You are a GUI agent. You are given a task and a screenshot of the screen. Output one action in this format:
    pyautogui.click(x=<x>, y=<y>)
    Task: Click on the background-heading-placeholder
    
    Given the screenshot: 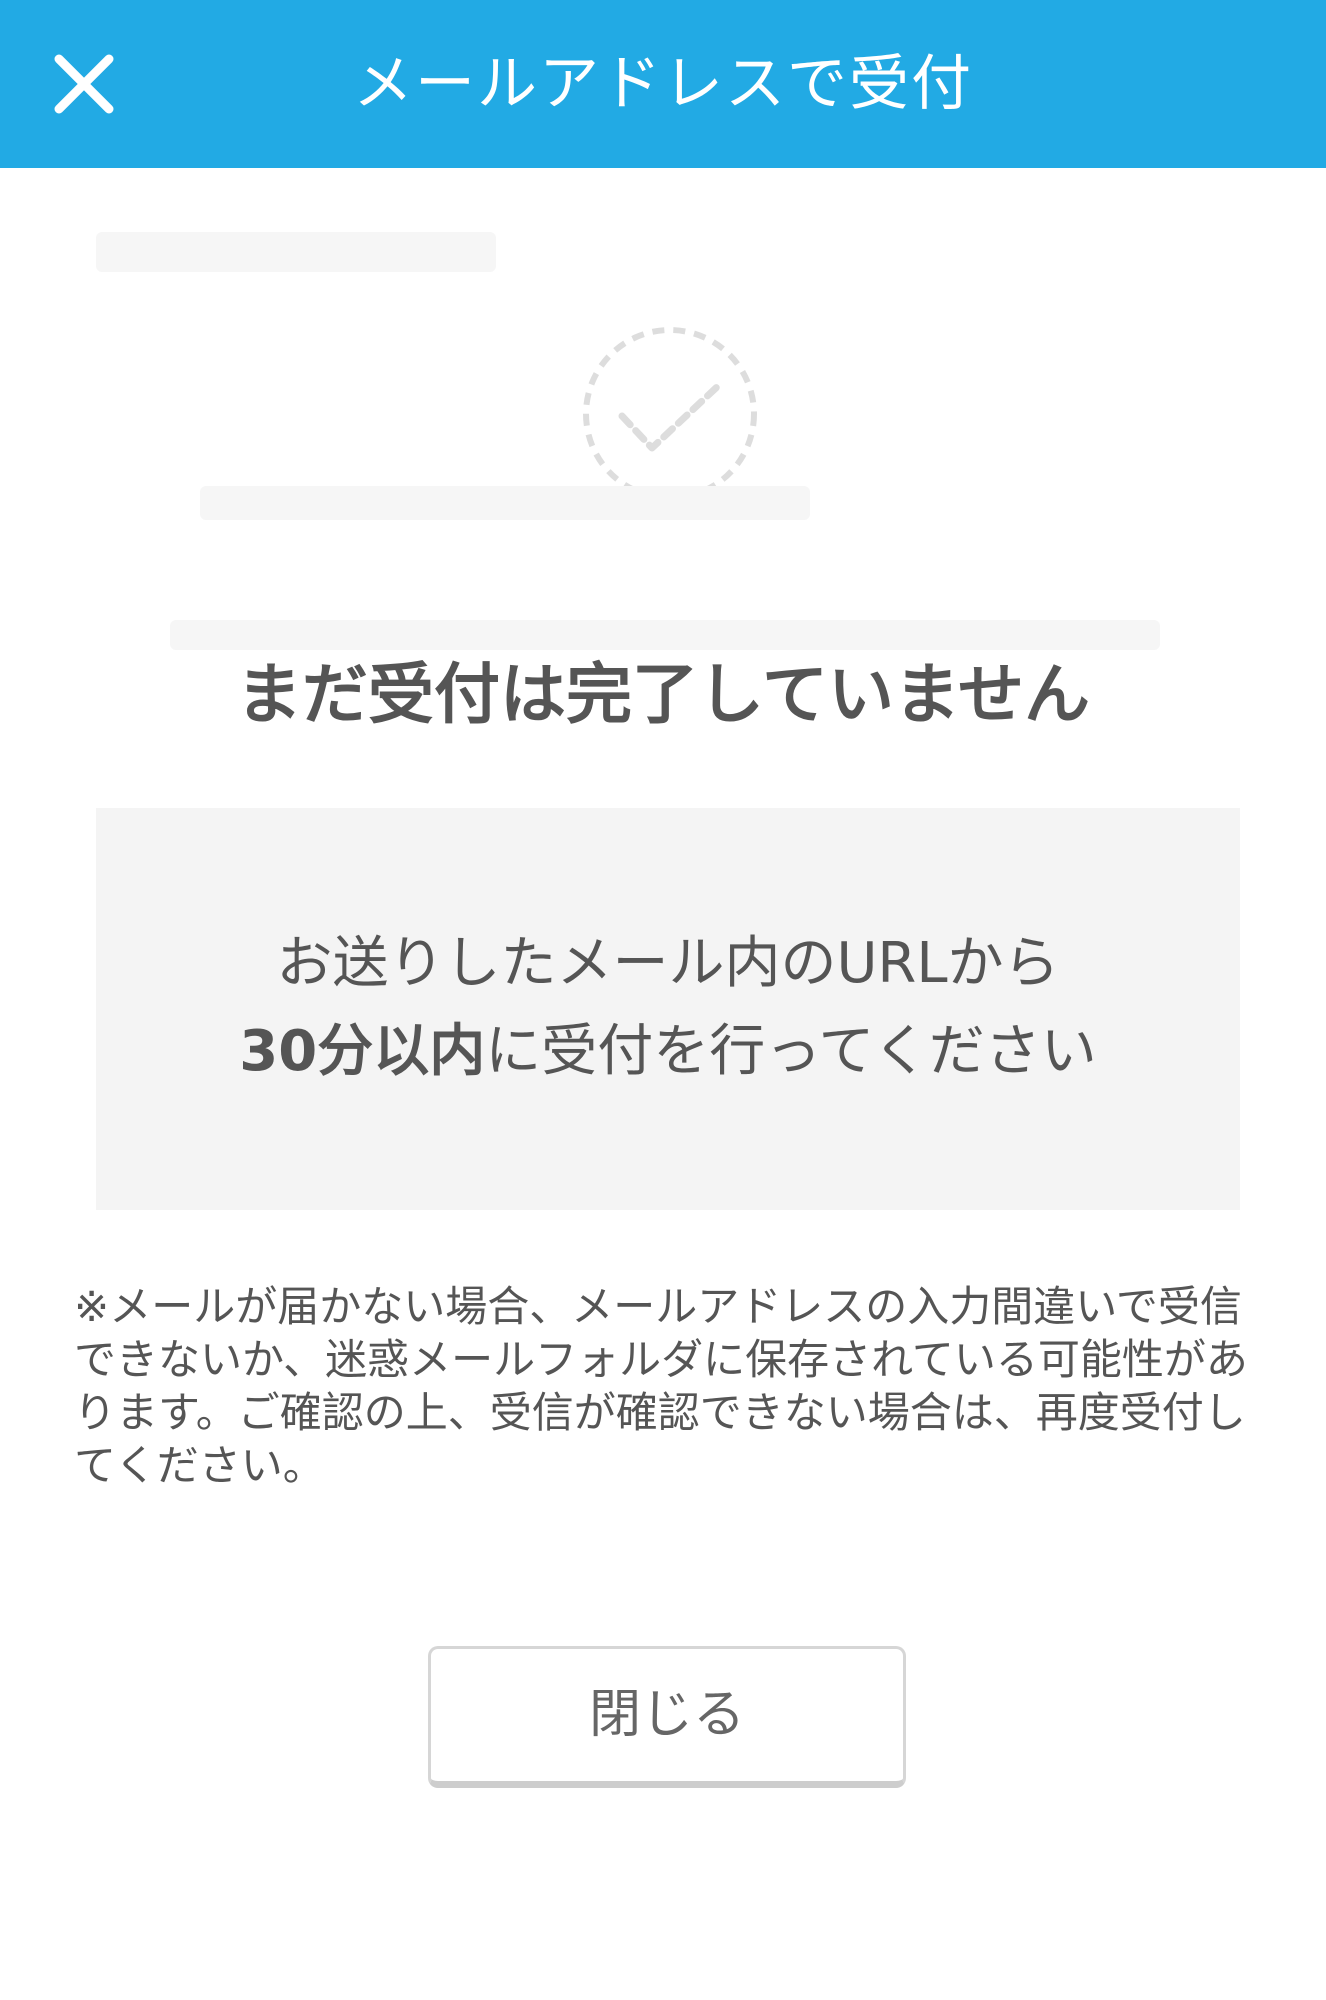 What is the action you would take?
    pyautogui.click(x=296, y=252)
    